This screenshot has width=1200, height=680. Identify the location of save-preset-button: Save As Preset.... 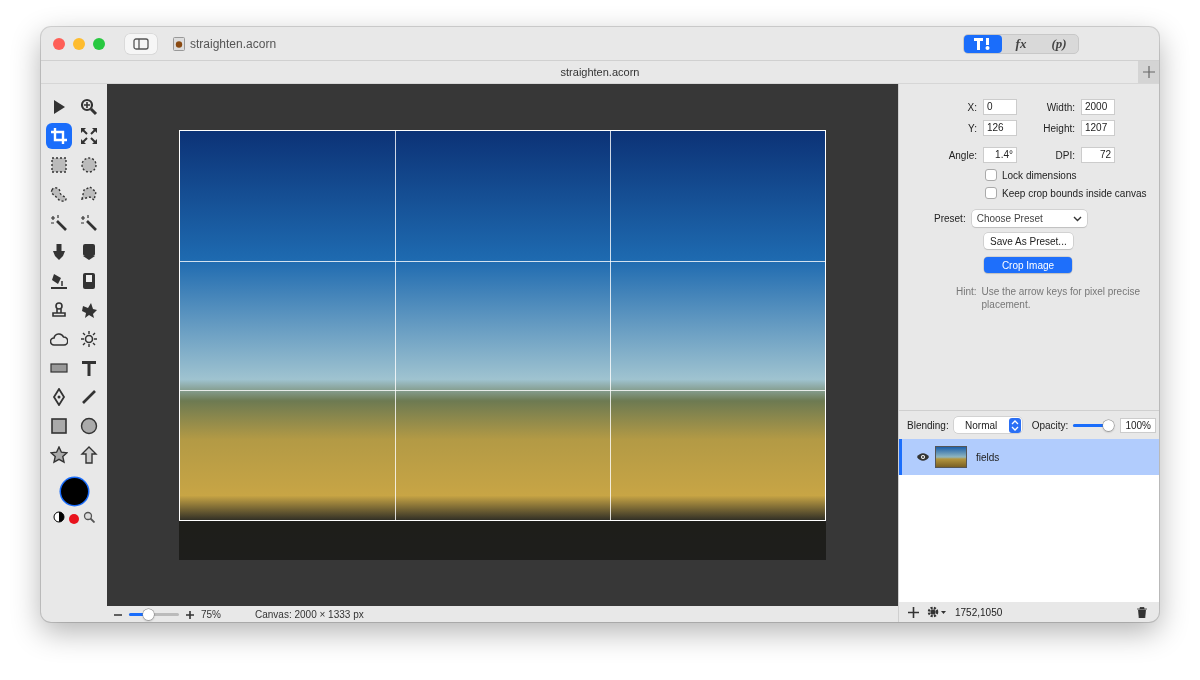
(1028, 241).